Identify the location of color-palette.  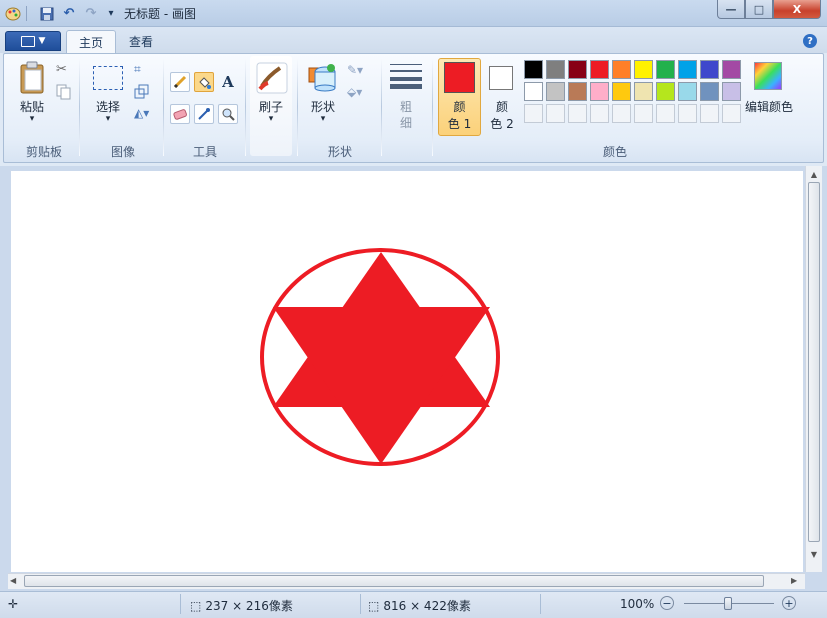
(634, 93).